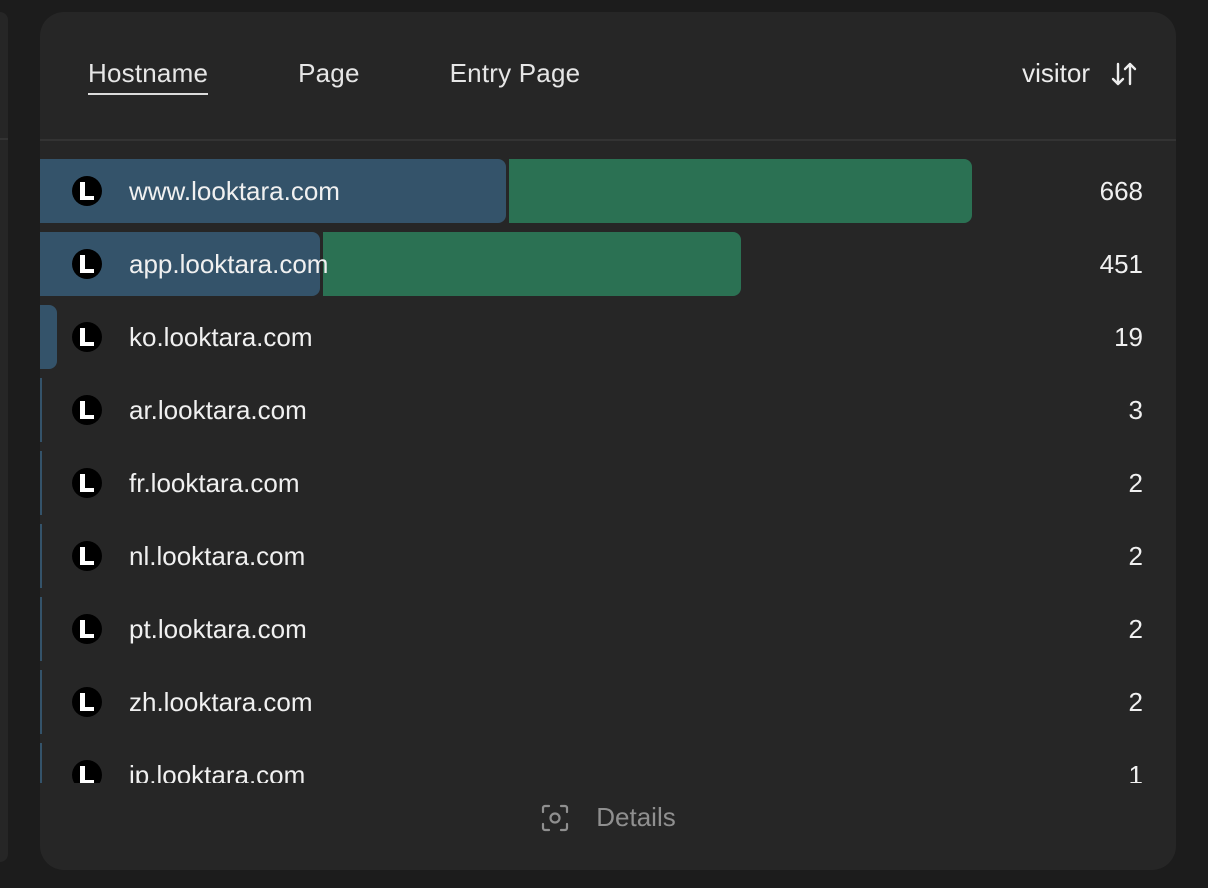  What do you see at coordinates (1128, 337) in the screenshot?
I see `visitor-count: 19` at bounding box center [1128, 337].